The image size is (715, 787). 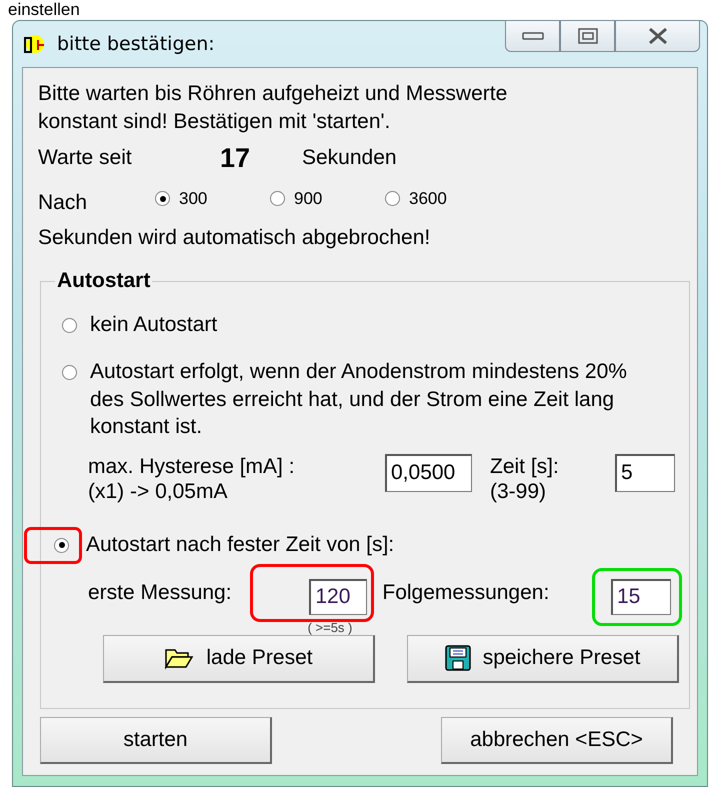 I want to click on app-icon, so click(x=34, y=44).